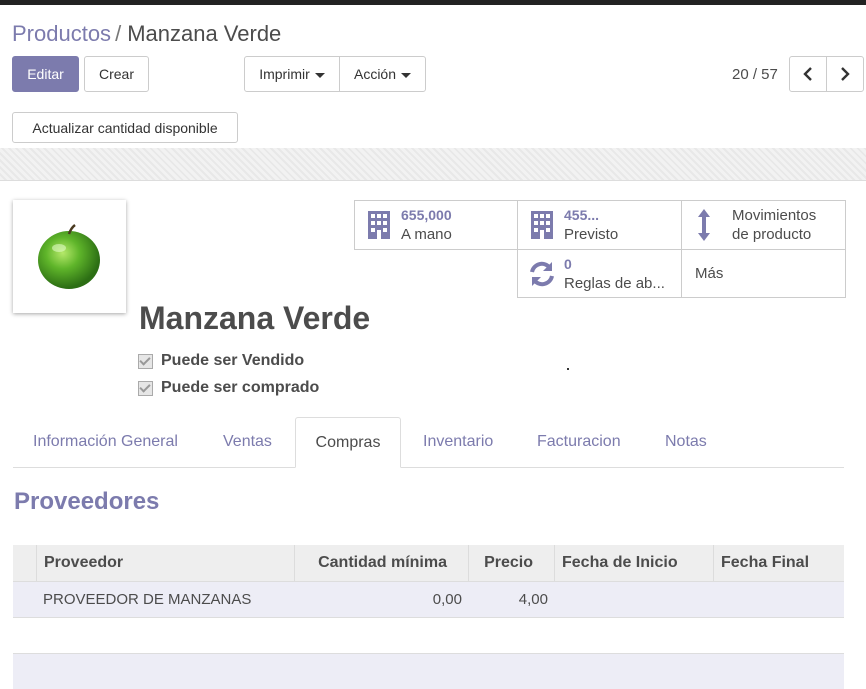  I want to click on pager-value: 20 / 57, so click(755, 74).